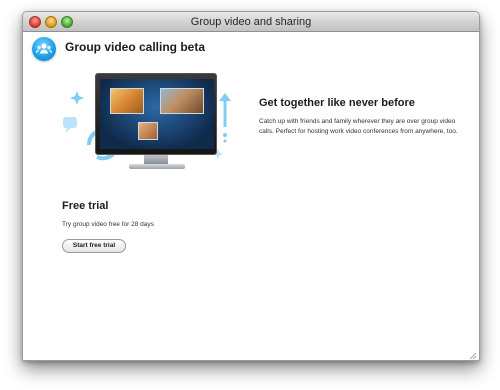  Describe the element at coordinates (127, 101) in the screenshot. I see `video-tile-child` at that location.